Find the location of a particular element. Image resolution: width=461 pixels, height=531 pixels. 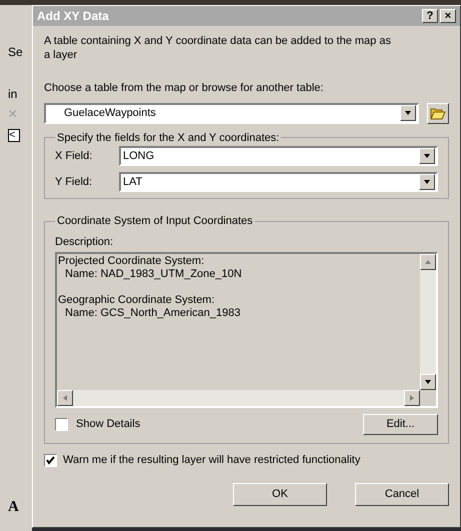

description-label: Description: is located at coordinates (84, 242).